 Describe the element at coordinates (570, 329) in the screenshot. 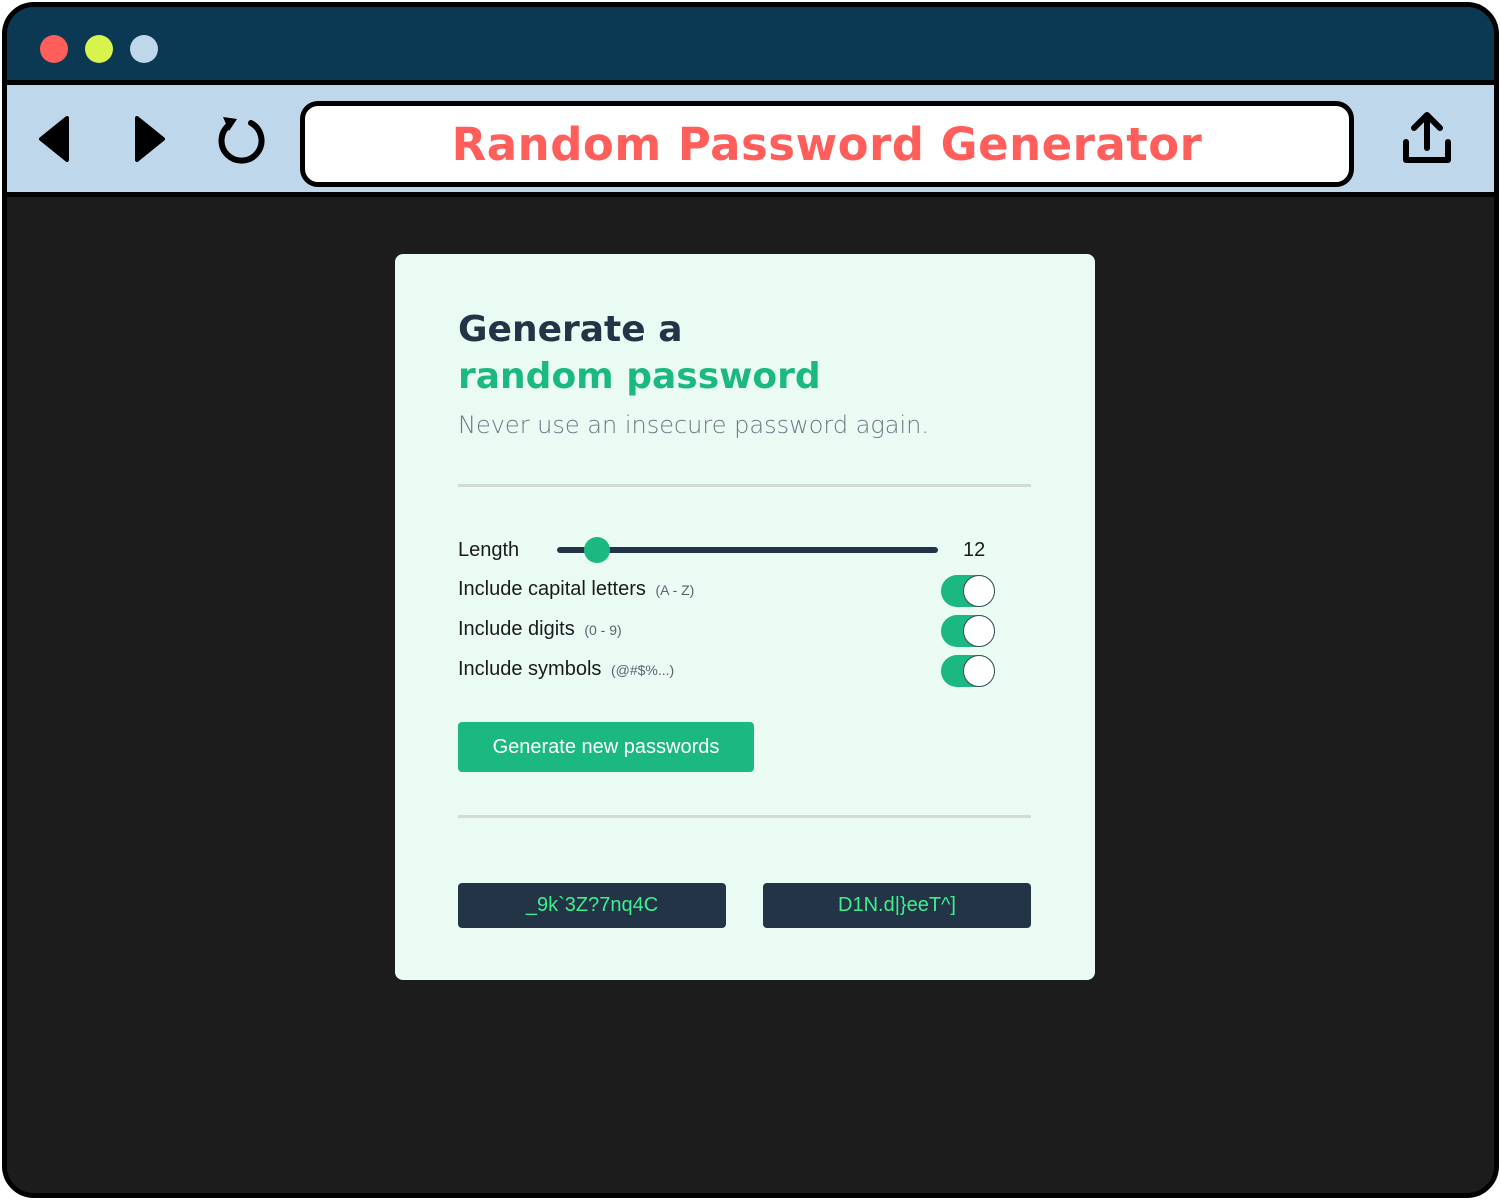

I see `title-line-1: Generate a` at that location.